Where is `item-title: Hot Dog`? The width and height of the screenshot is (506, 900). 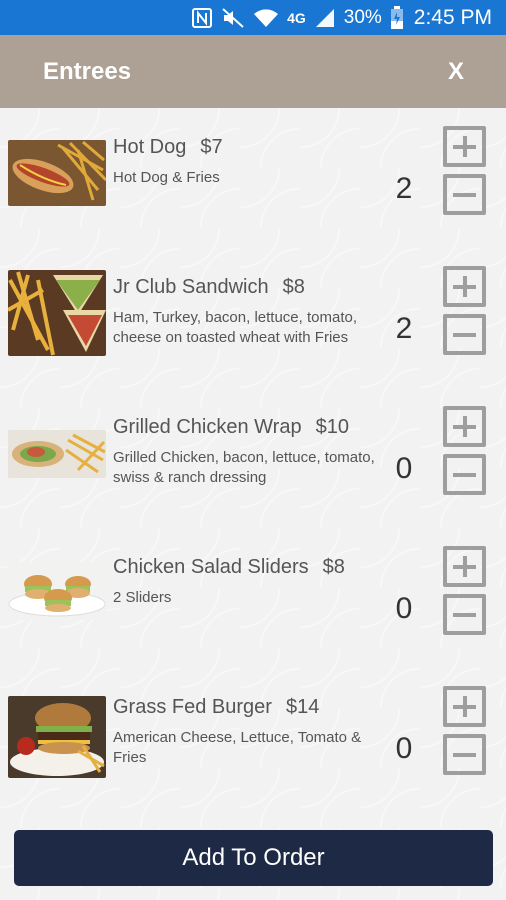
item-title: Hot Dog is located at coordinates (150, 147).